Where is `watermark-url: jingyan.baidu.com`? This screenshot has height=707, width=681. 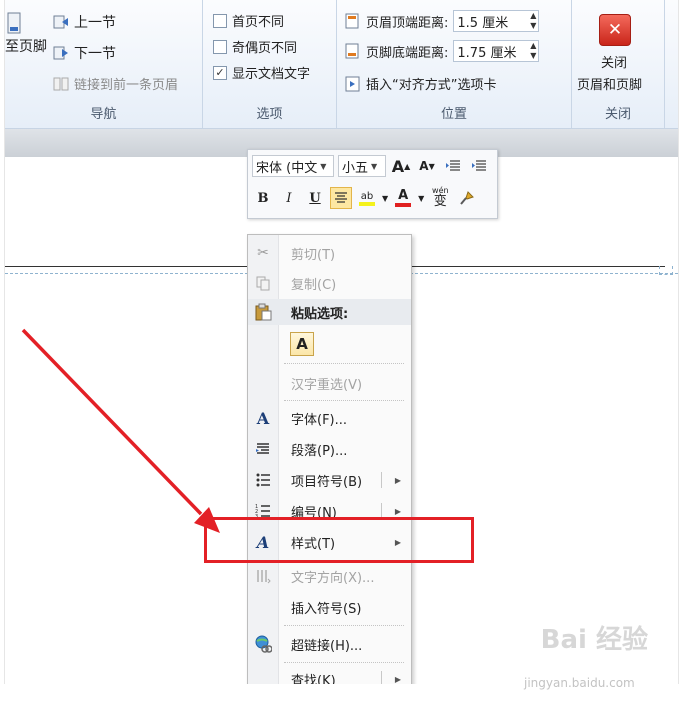
watermark-url: jingyan.baidu.com is located at coordinates (579, 683).